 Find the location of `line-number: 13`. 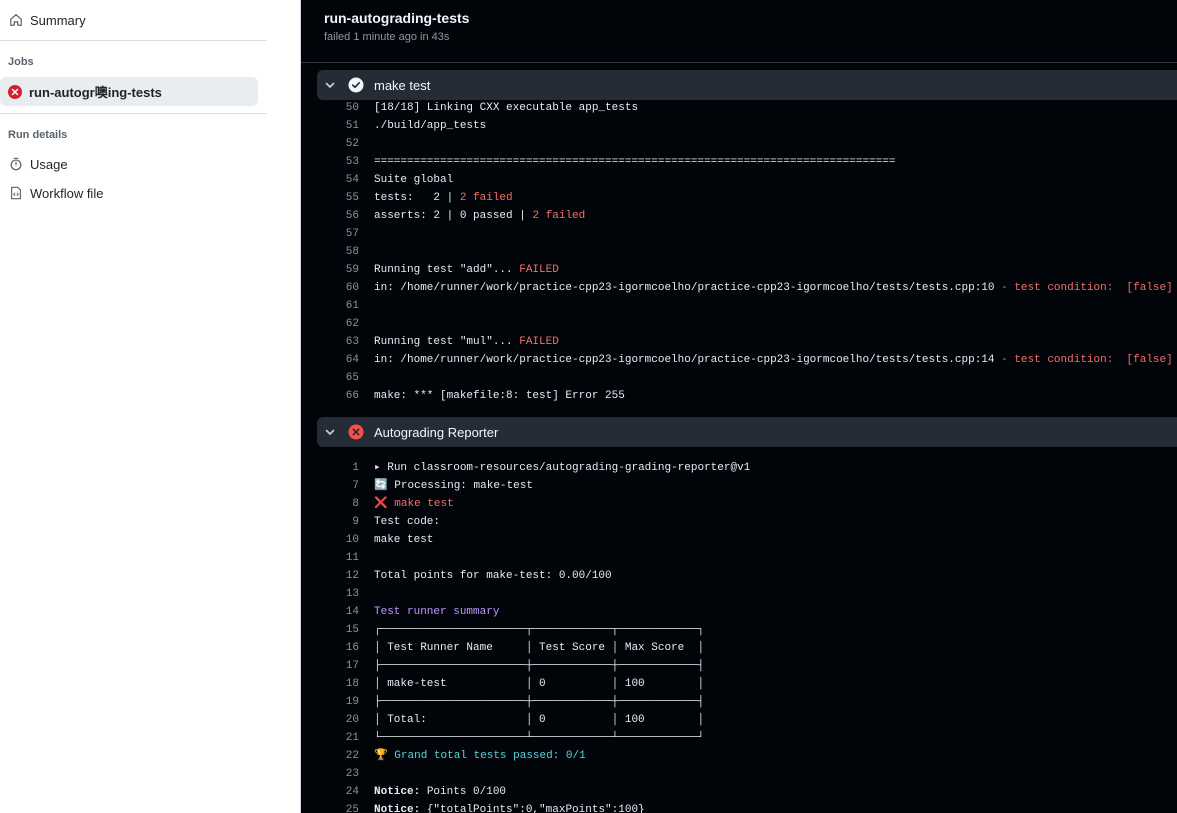

line-number: 13 is located at coordinates (330, 594).